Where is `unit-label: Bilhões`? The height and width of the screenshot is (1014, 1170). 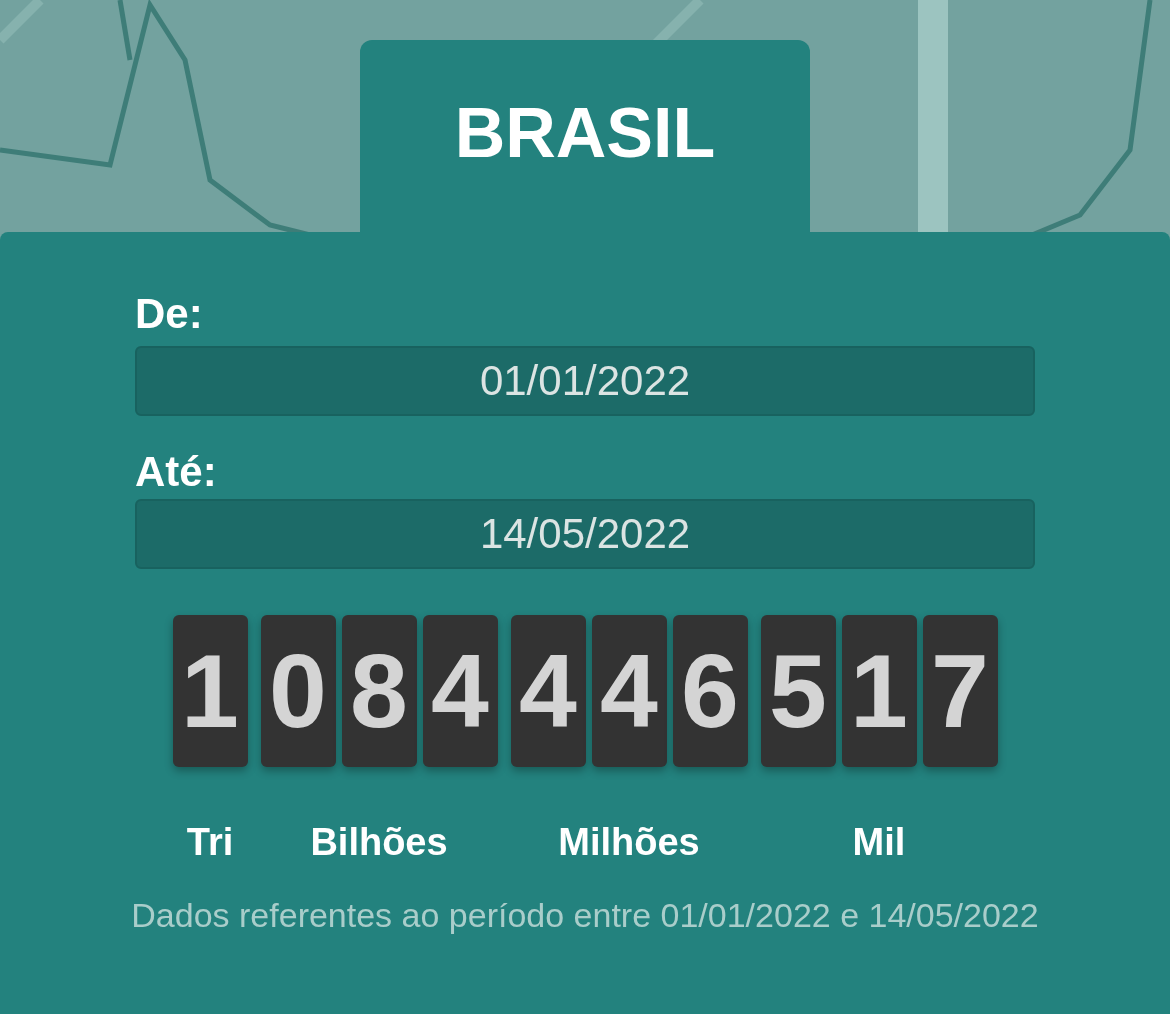
unit-label: Bilhões is located at coordinates (379, 842).